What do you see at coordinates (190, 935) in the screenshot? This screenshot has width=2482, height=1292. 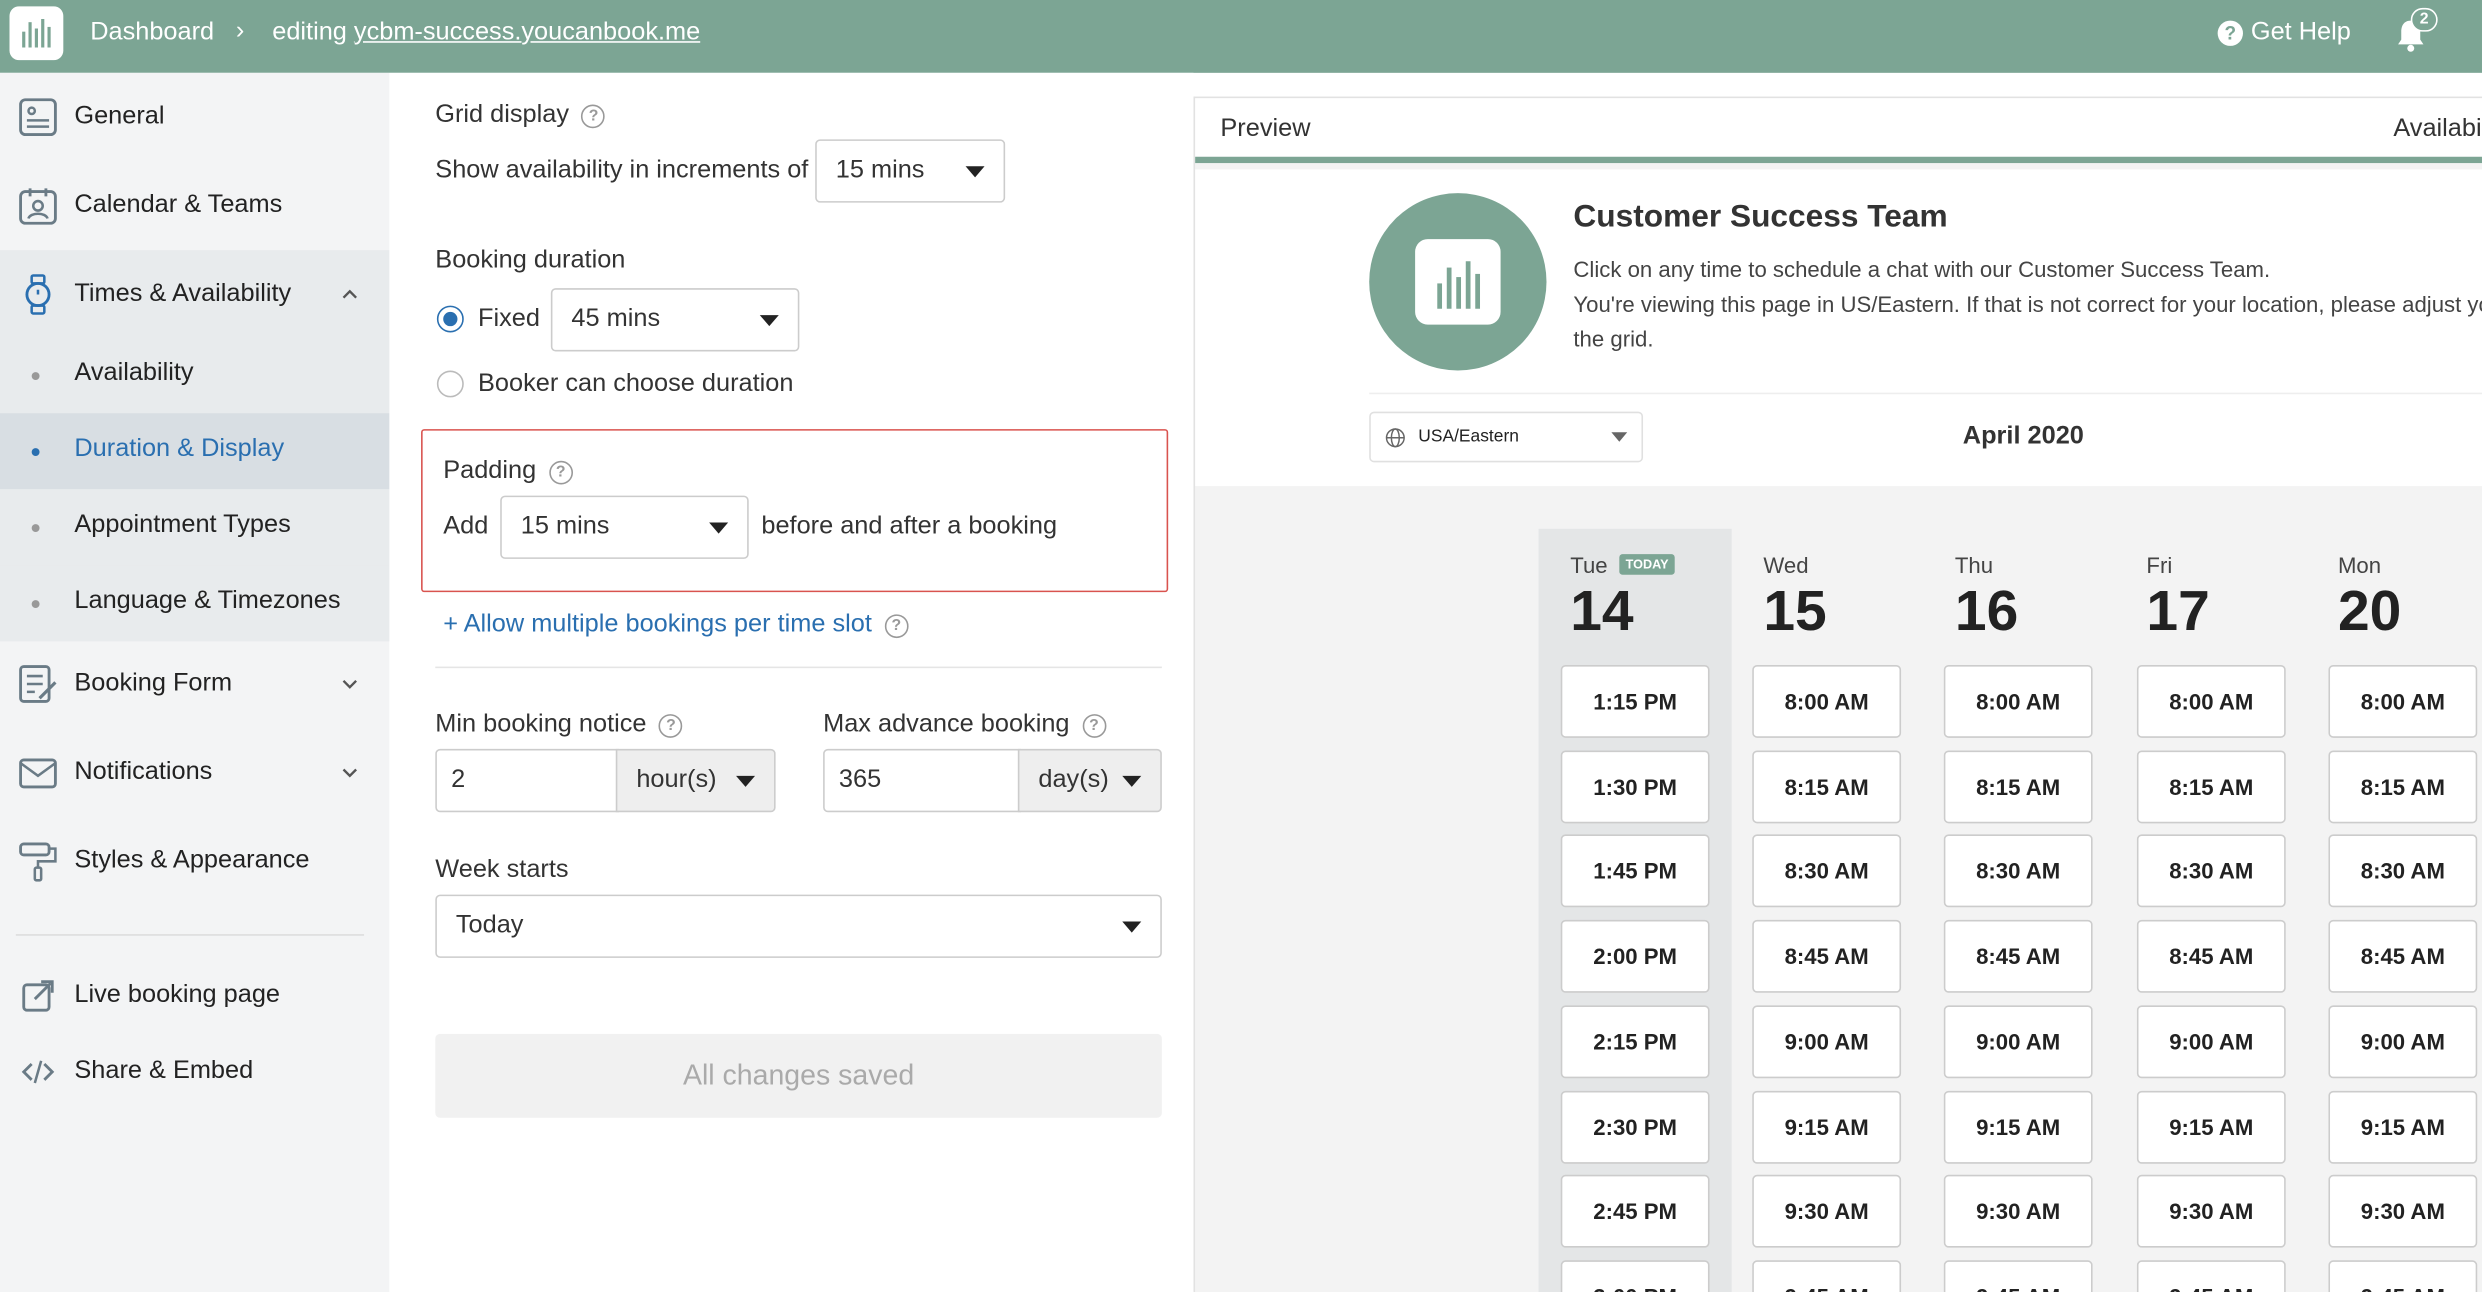 I see `sidebar-divider` at bounding box center [190, 935].